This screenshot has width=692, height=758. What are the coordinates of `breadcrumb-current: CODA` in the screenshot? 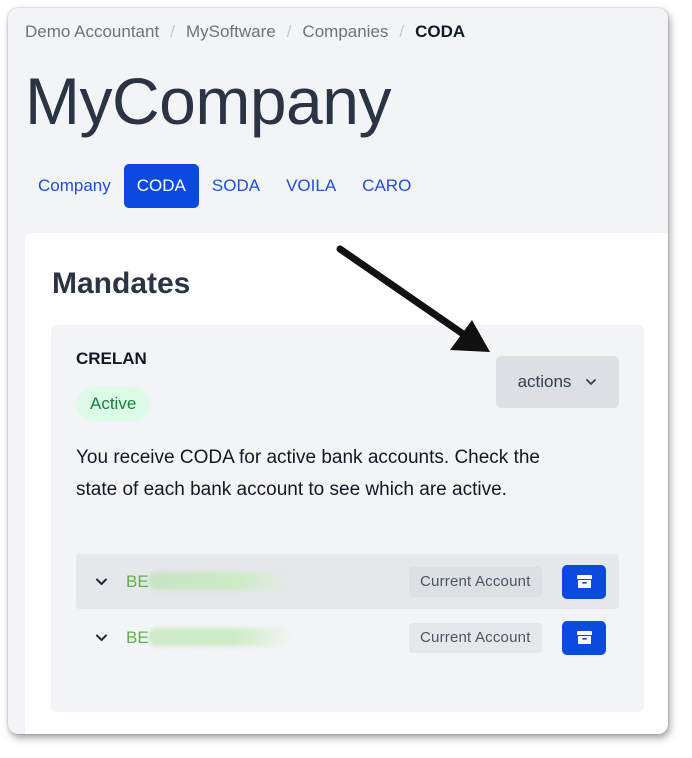 It's located at (440, 31).